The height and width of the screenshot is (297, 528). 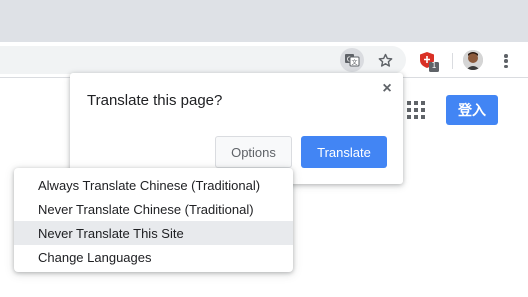 I want to click on options-button: Options, so click(x=253, y=152).